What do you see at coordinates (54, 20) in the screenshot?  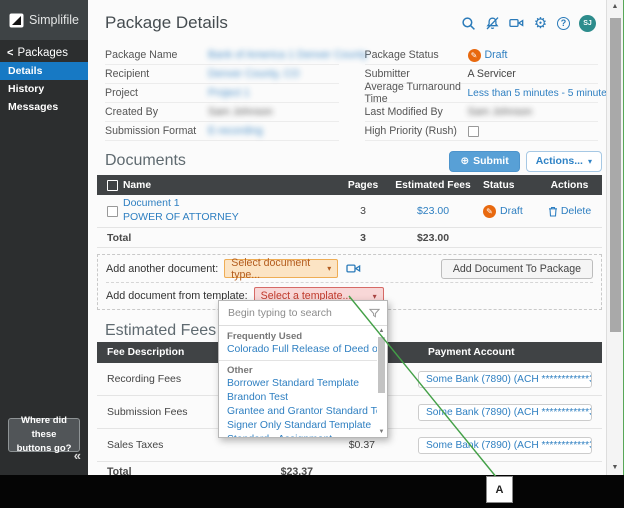 I see `brand-name: Simplifile` at bounding box center [54, 20].